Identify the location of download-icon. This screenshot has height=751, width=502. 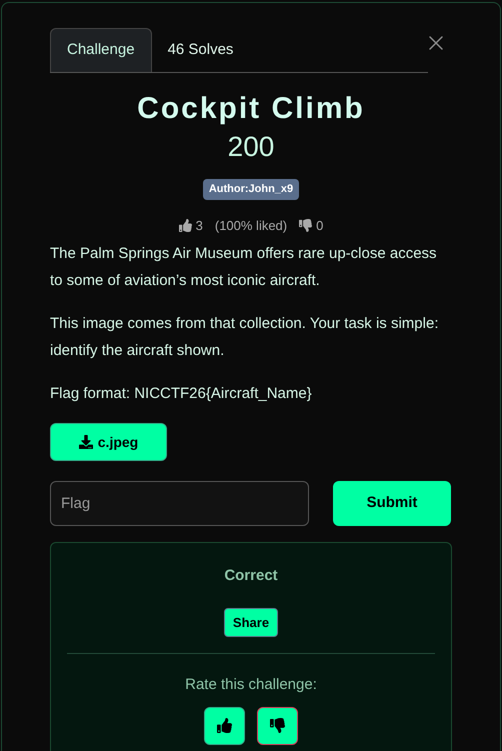
(85, 442).